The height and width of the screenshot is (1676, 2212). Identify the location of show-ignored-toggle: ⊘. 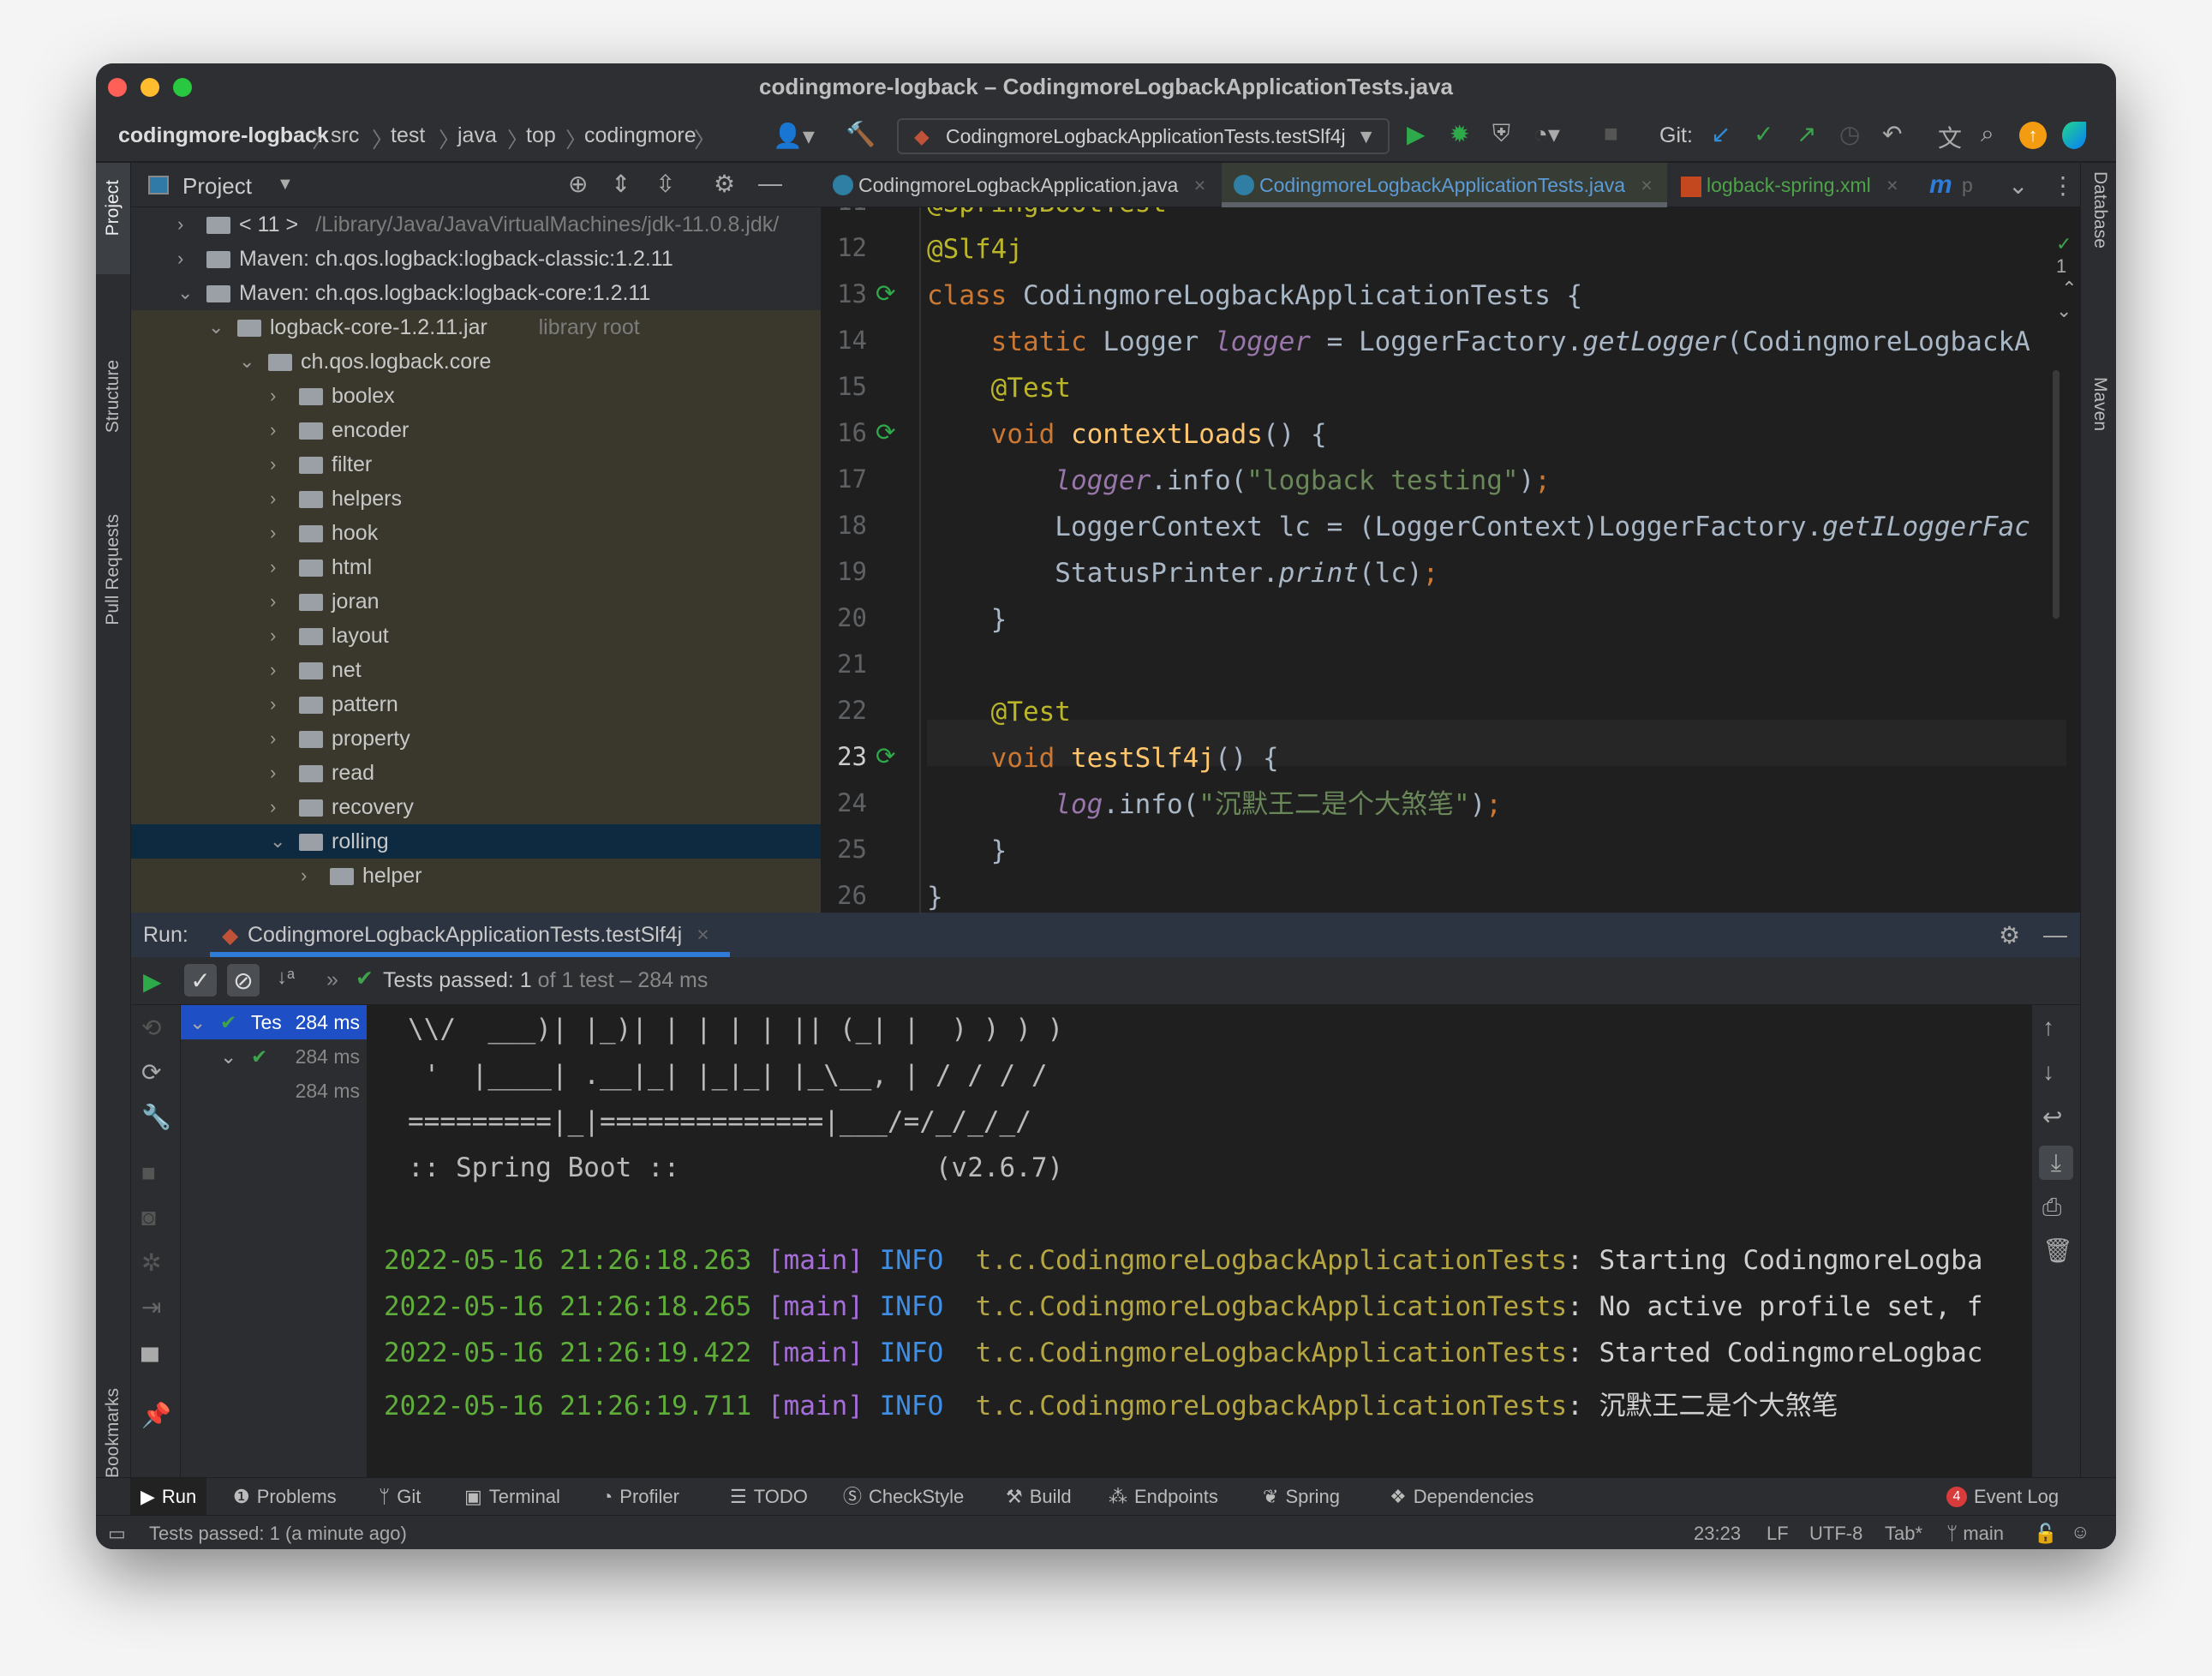
(243, 980).